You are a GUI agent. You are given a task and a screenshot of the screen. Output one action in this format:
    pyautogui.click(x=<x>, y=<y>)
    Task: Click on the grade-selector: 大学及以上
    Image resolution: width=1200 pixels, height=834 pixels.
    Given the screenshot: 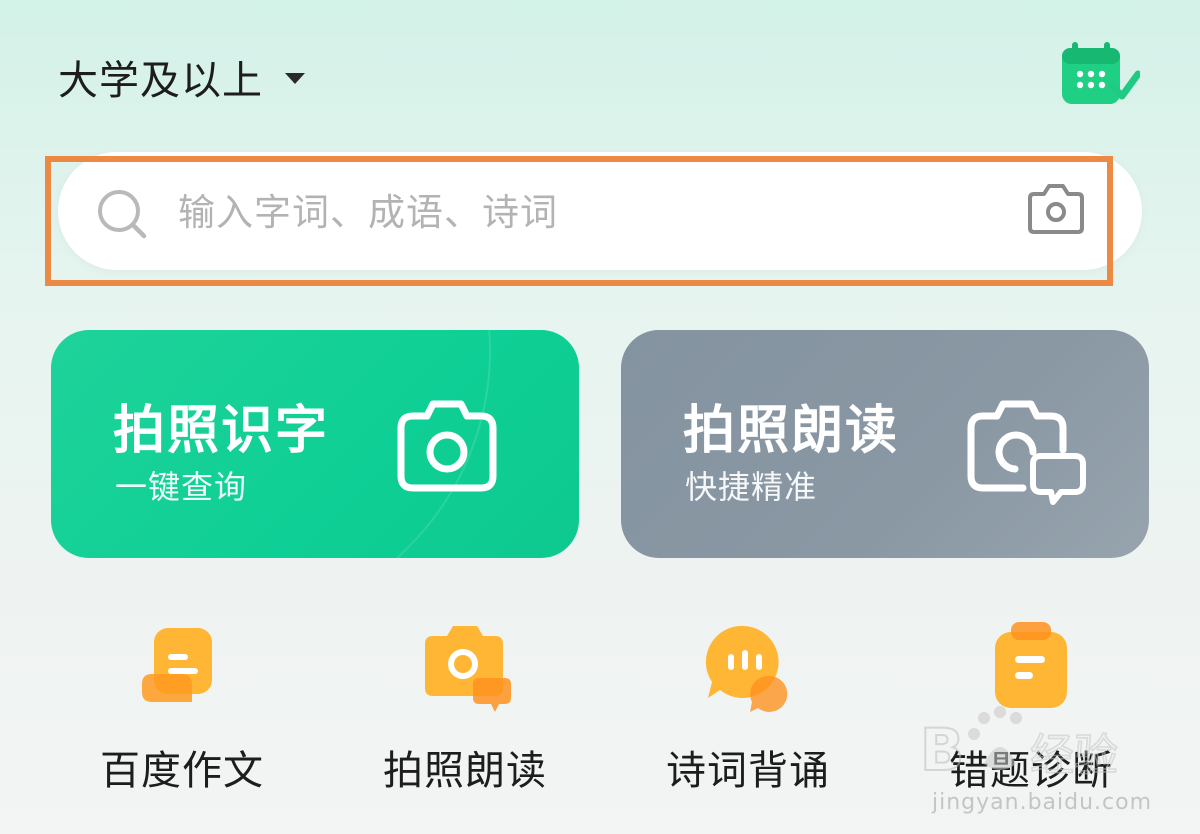 What is the action you would take?
    pyautogui.click(x=181, y=77)
    